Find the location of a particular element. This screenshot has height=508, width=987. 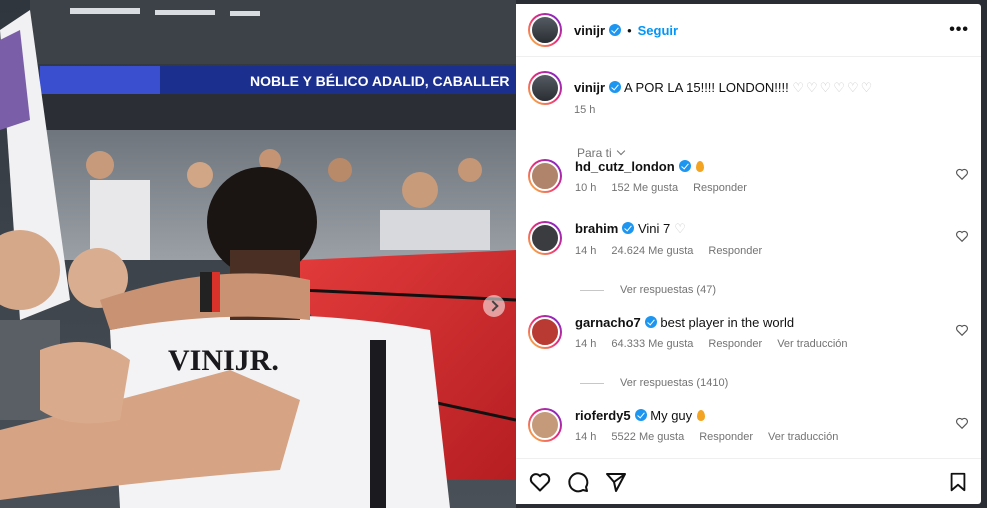

author-avatar is located at coordinates (545, 30).